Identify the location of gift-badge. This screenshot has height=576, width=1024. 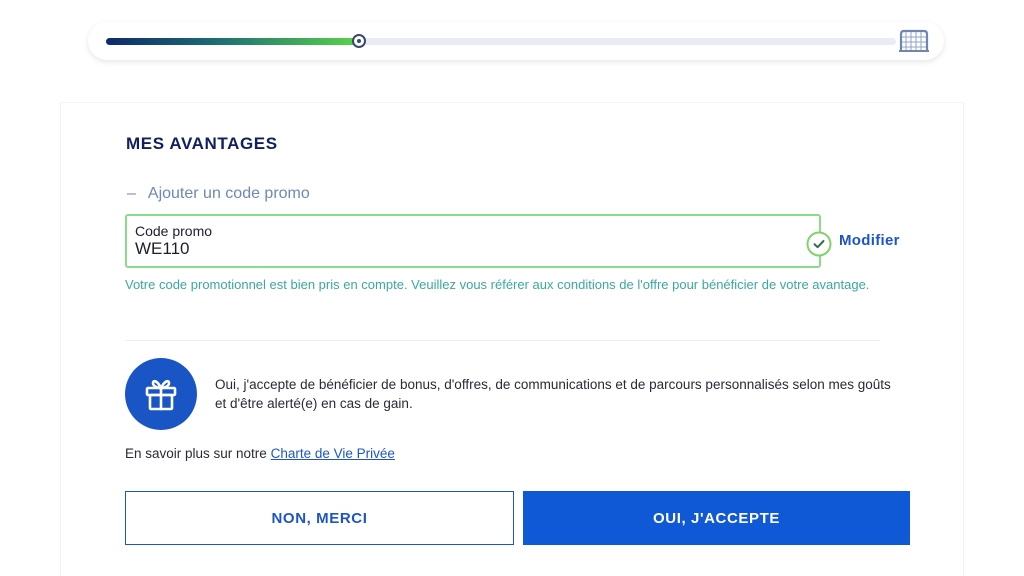
(161, 394).